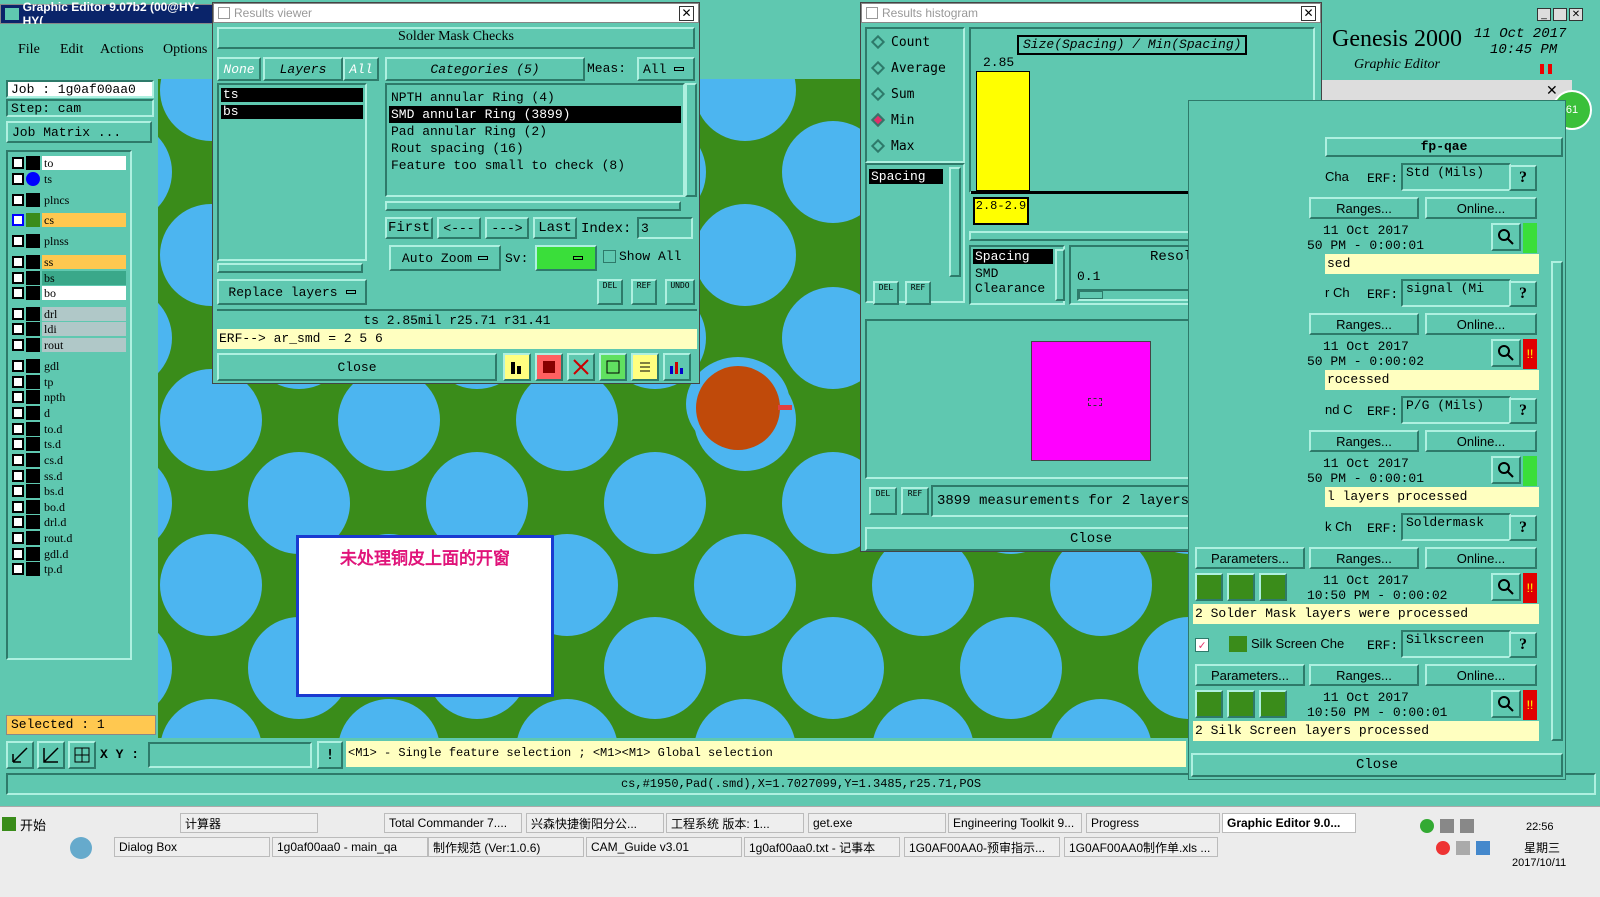 This screenshot has width=1600, height=897. Describe the element at coordinates (1557, 501) in the screenshot. I see `qae-vscroll` at that location.